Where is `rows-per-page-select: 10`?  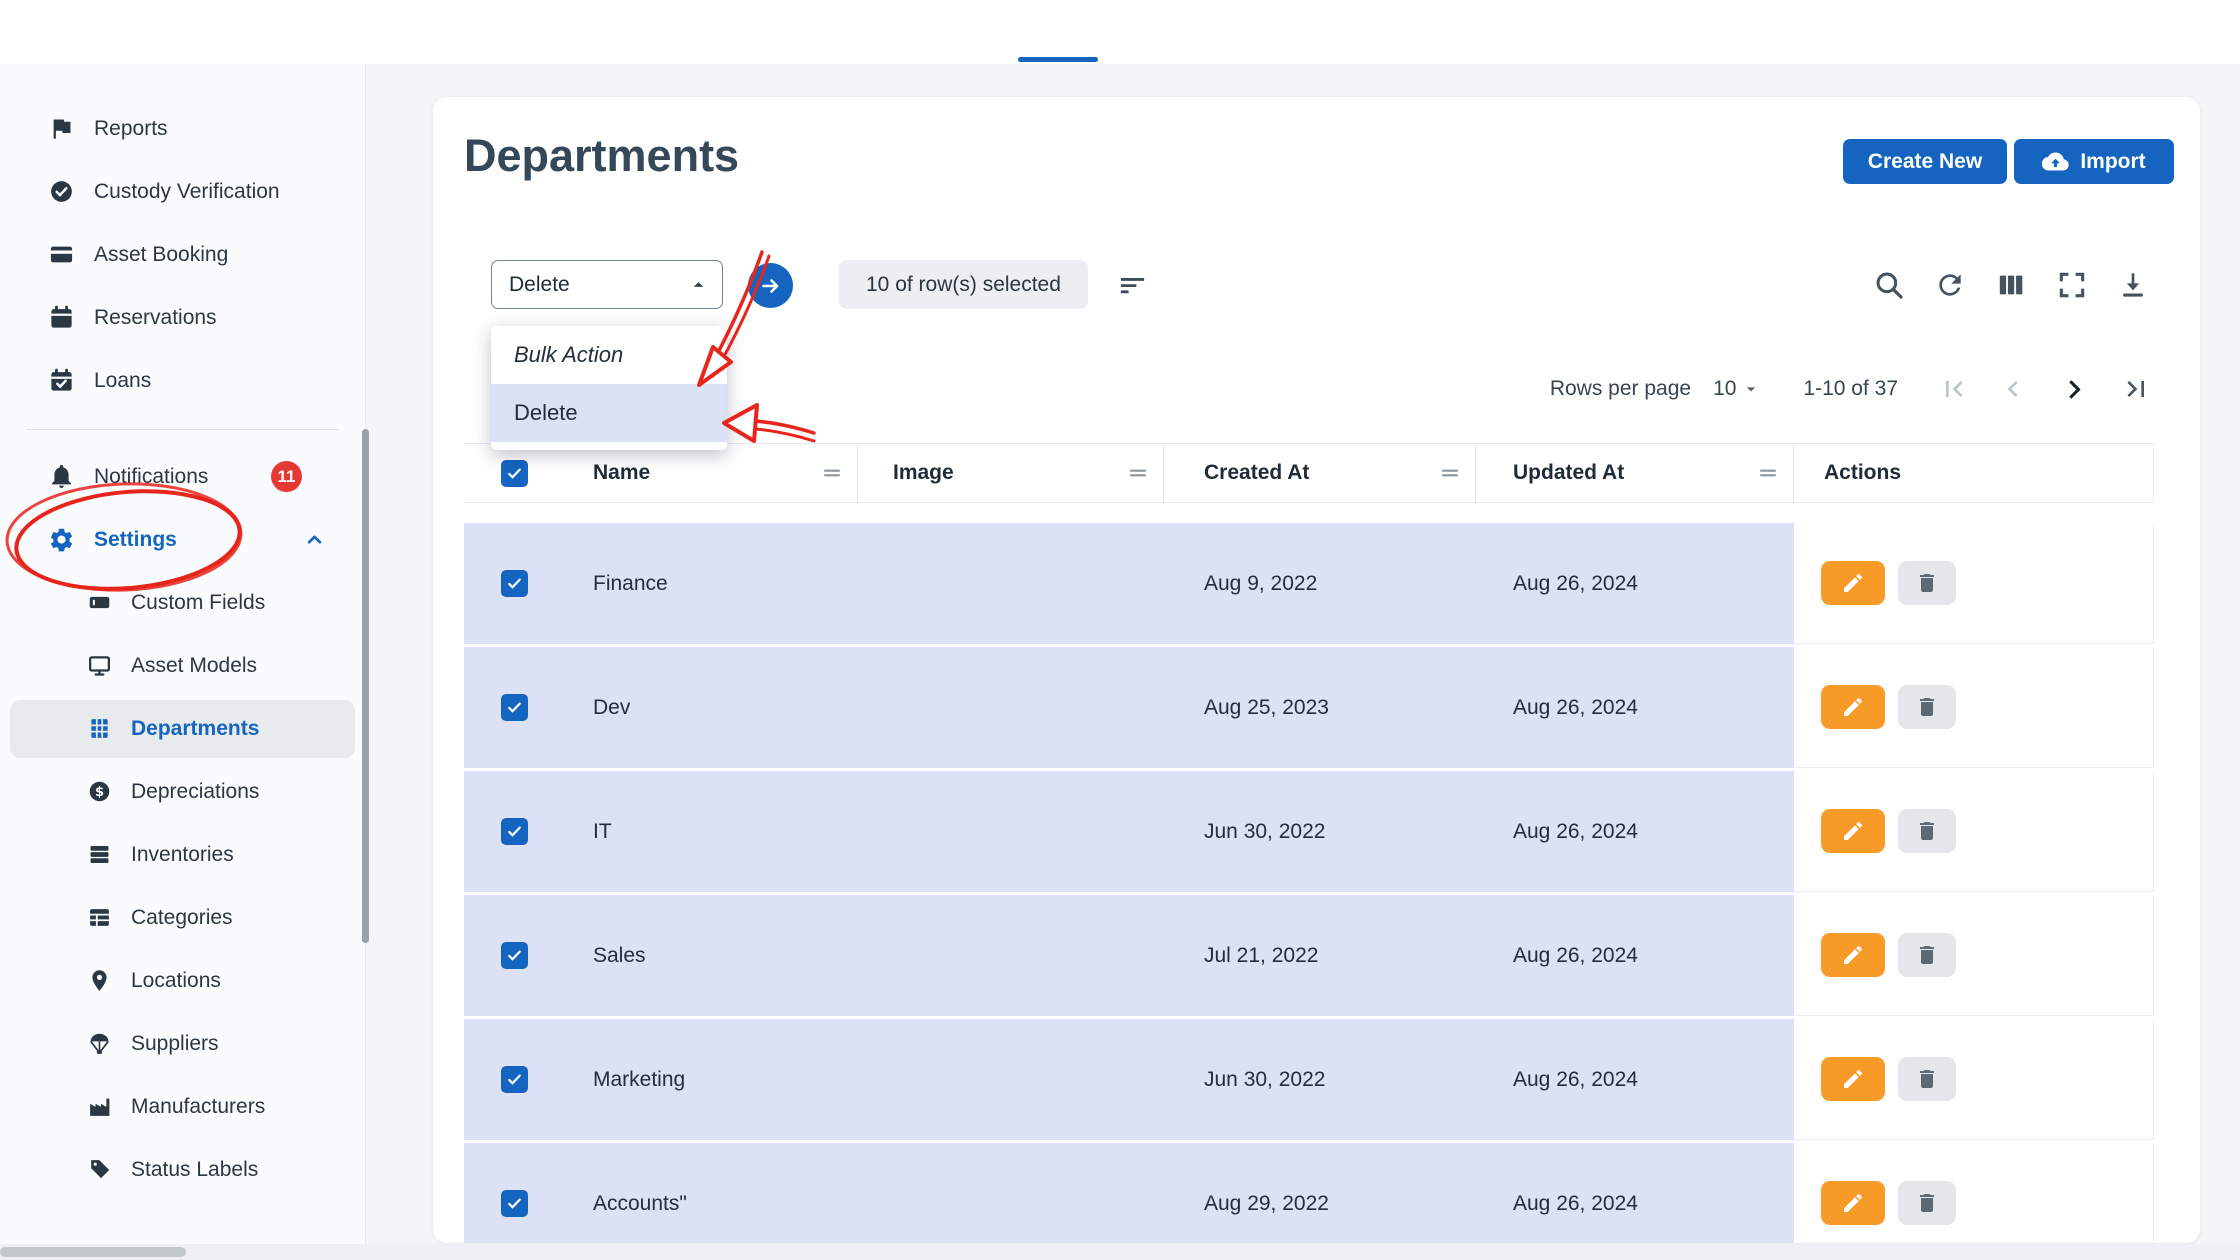
rows-per-page-select: 10 is located at coordinates (1737, 389).